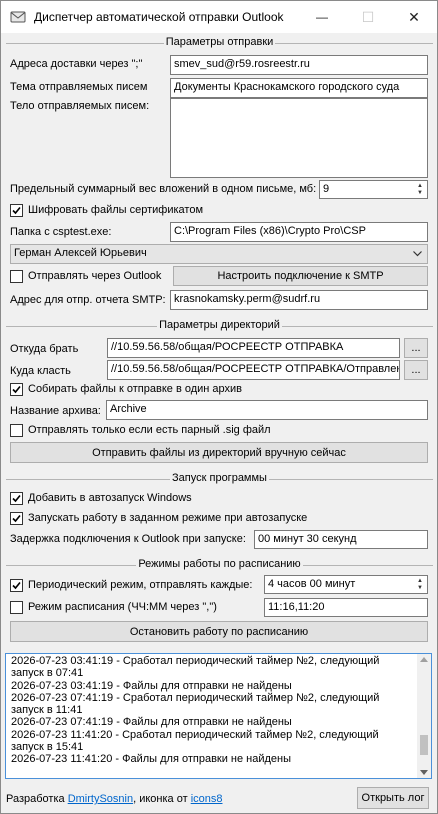  I want to click on archive-checkbox, so click(16, 389).